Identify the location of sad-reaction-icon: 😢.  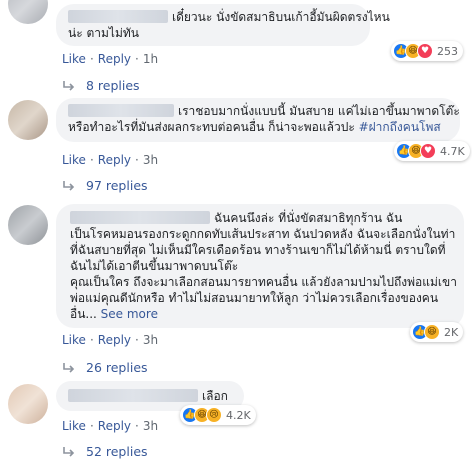
(214, 415).